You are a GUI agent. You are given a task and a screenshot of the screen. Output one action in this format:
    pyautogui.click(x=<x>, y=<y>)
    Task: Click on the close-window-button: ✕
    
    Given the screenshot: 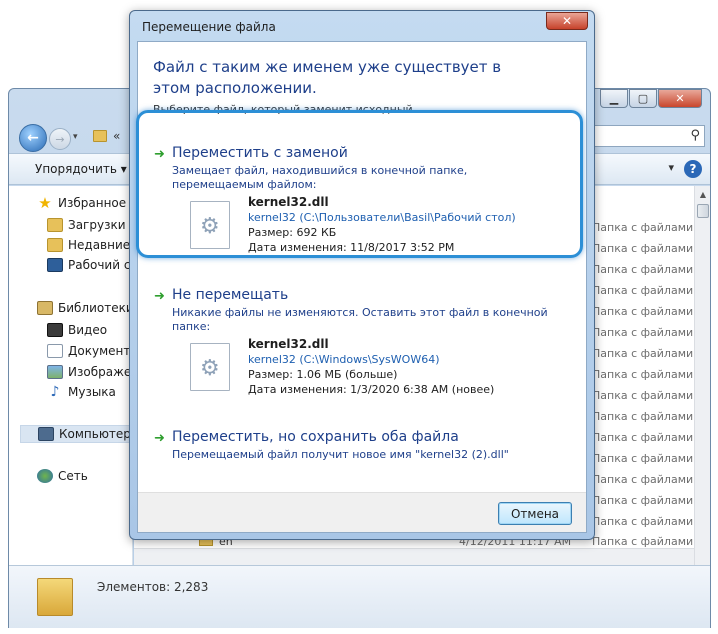 What is the action you would take?
    pyautogui.click(x=680, y=98)
    